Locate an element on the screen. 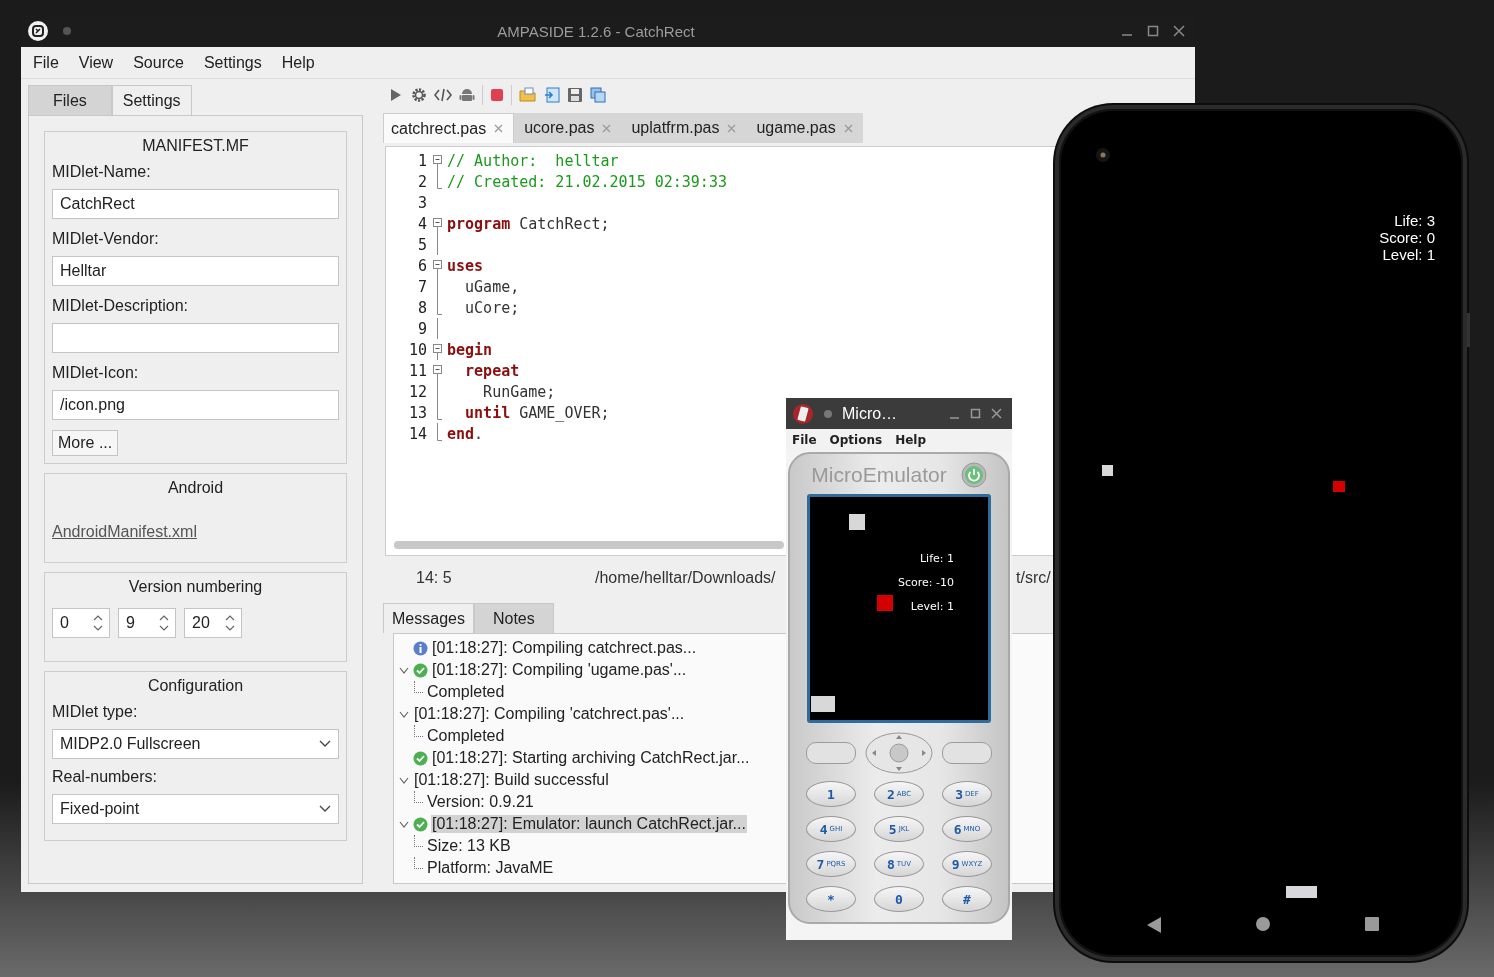 Image resolution: width=1494 pixels, height=977 pixels. code-icon is located at coordinates (443, 95).